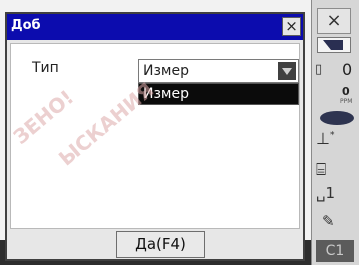 This screenshot has height=265, width=359. What do you see at coordinates (346, 91) in the screenshot?
I see `ppm-value: 0` at bounding box center [346, 91].